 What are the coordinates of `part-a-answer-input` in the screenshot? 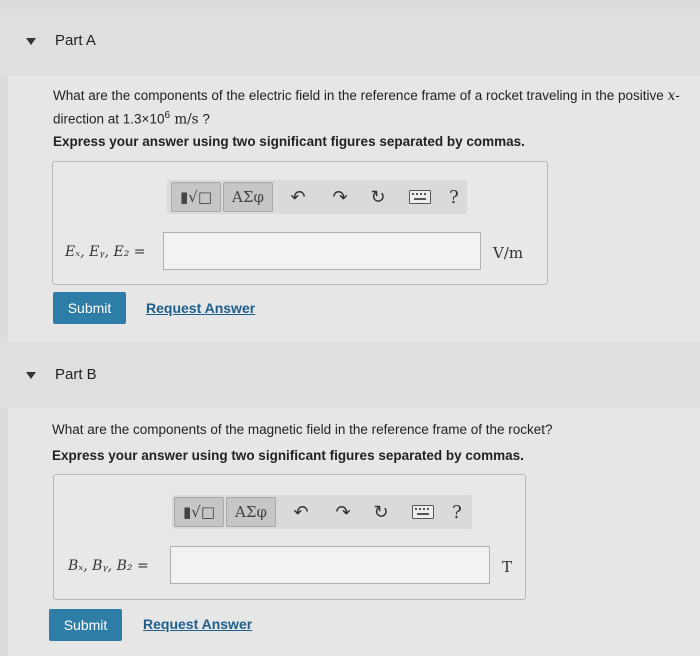 It's located at (322, 251).